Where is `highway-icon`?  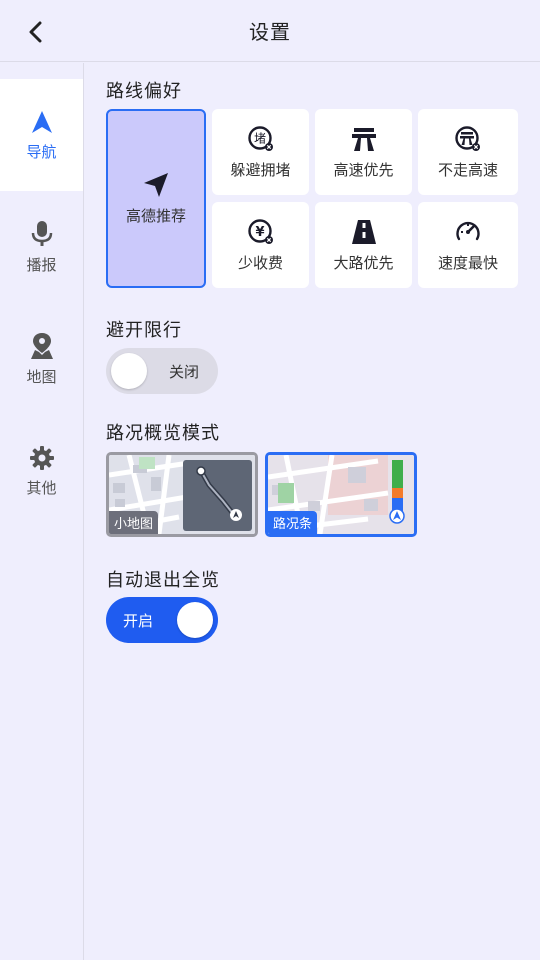 highway-icon is located at coordinates (363, 139).